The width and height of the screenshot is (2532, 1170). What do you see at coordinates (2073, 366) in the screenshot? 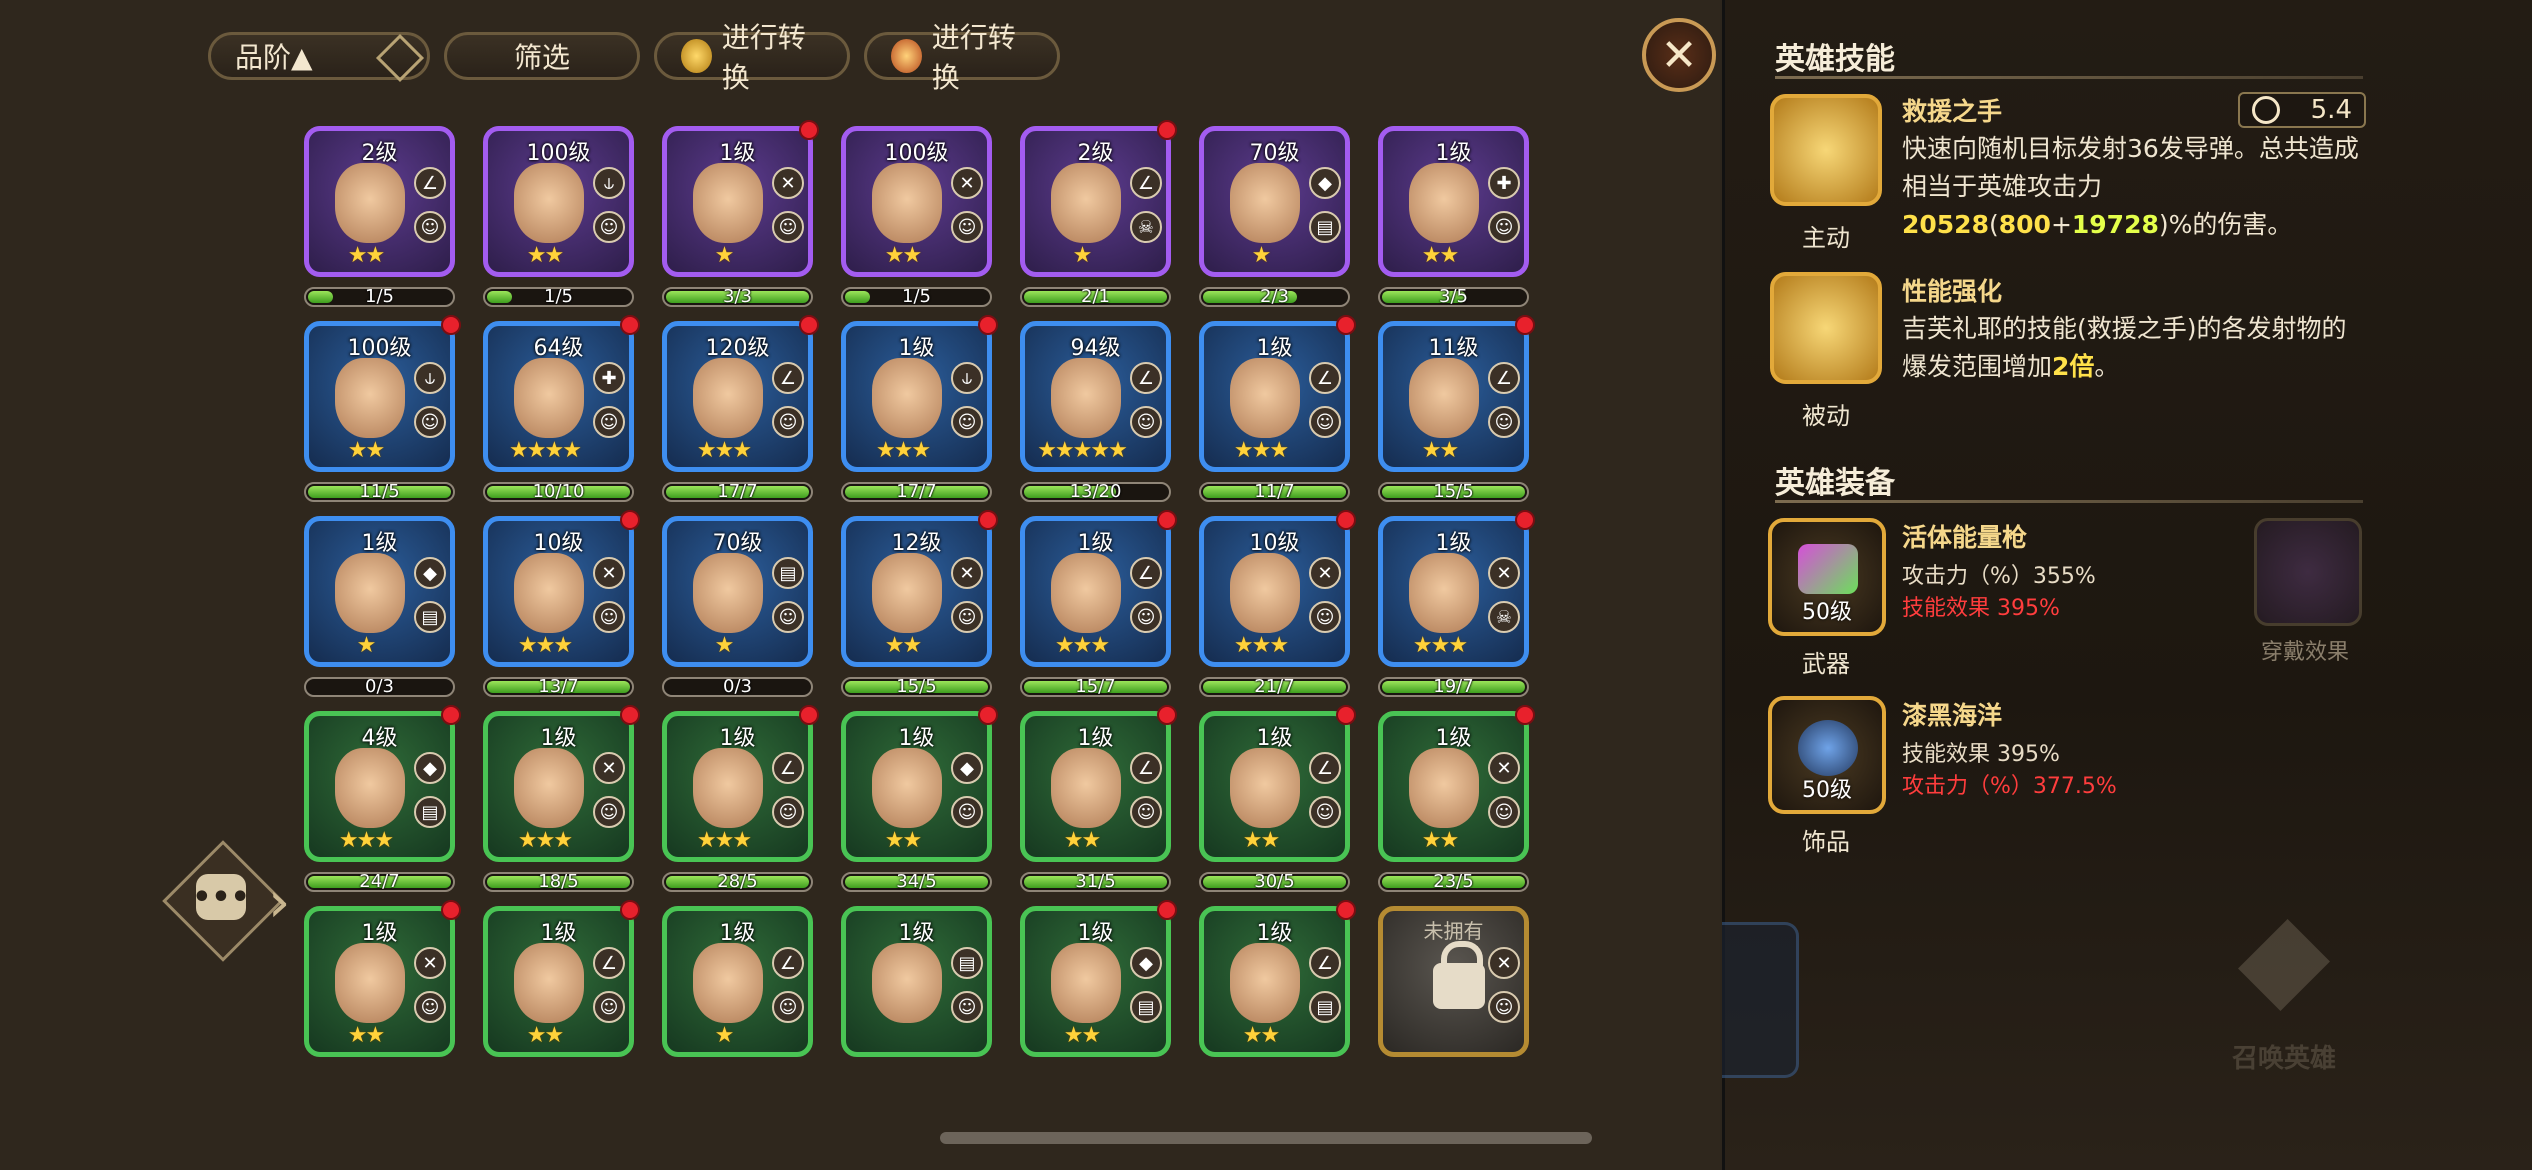
I see `desc-value: 2倍` at bounding box center [2073, 366].